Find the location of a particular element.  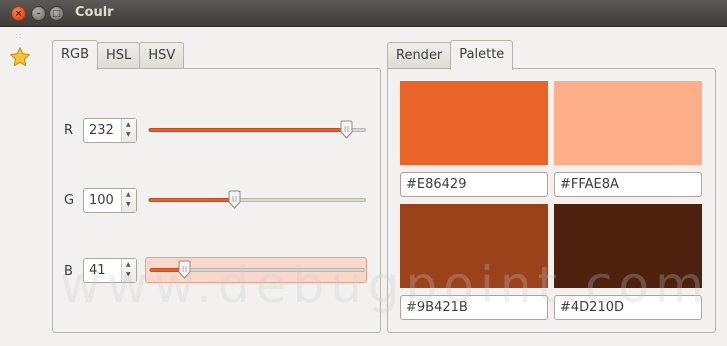

color-model-tabs: RGB HSL HSV is located at coordinates (118, 55).